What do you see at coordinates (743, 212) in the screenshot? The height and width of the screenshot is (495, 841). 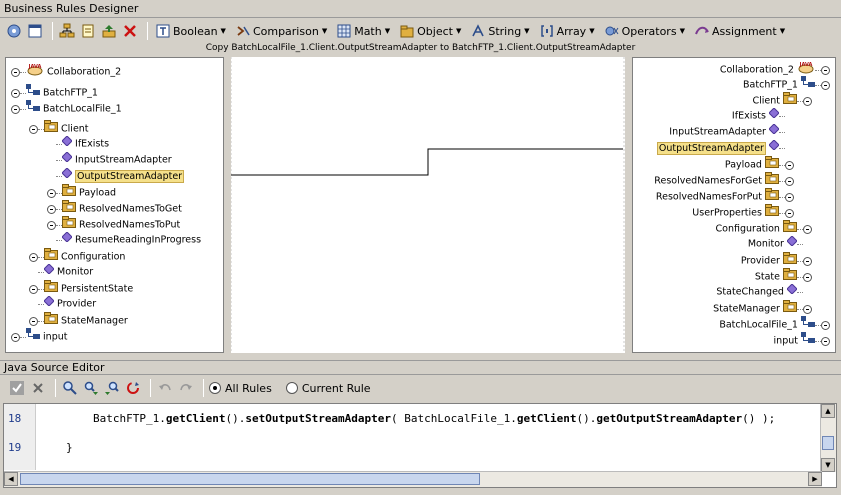 I see `tree-node: UserProperties` at bounding box center [743, 212].